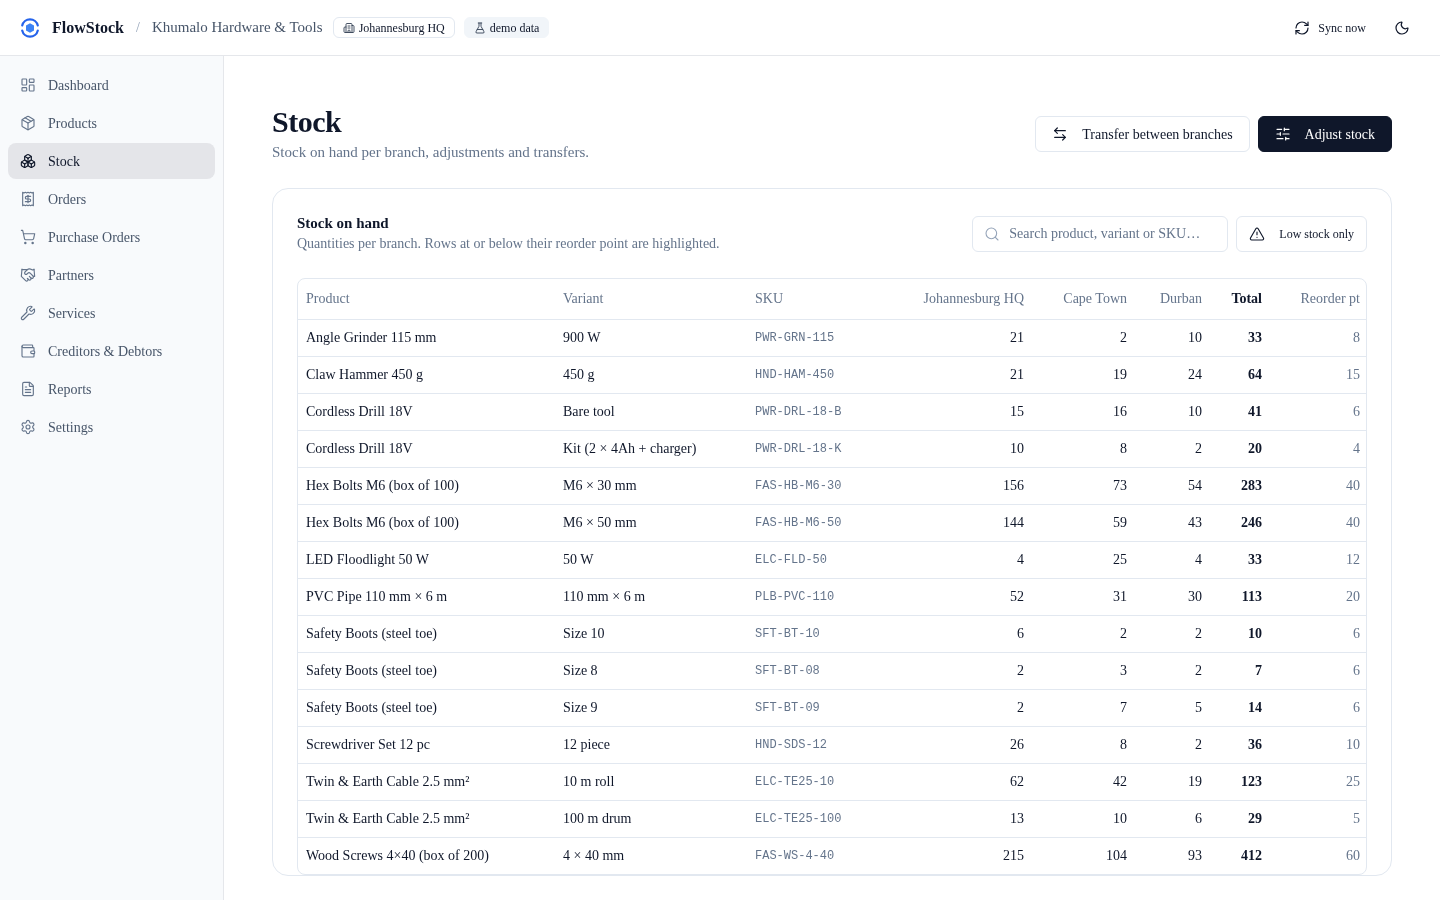 The width and height of the screenshot is (1440, 900). Describe the element at coordinates (88, 27) in the screenshot. I see `brand-name: FlowStock` at that location.